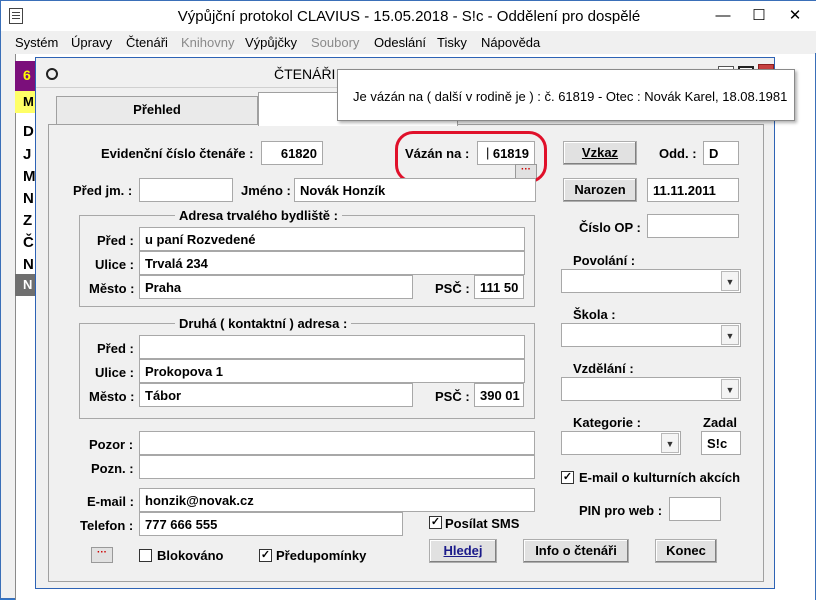  I want to click on title-before-label: Před jm. :, so click(103, 190).